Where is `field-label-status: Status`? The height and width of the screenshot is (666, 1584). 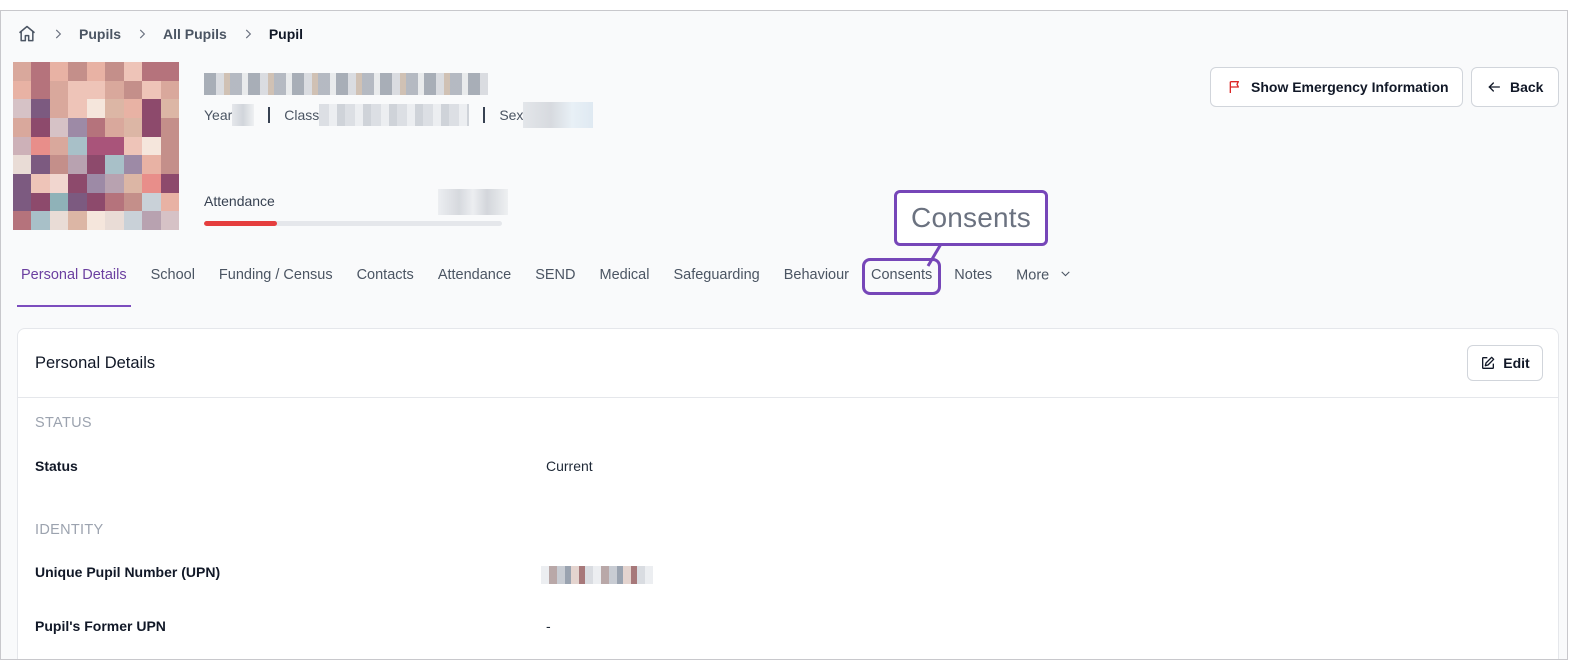 field-label-status: Status is located at coordinates (56, 466).